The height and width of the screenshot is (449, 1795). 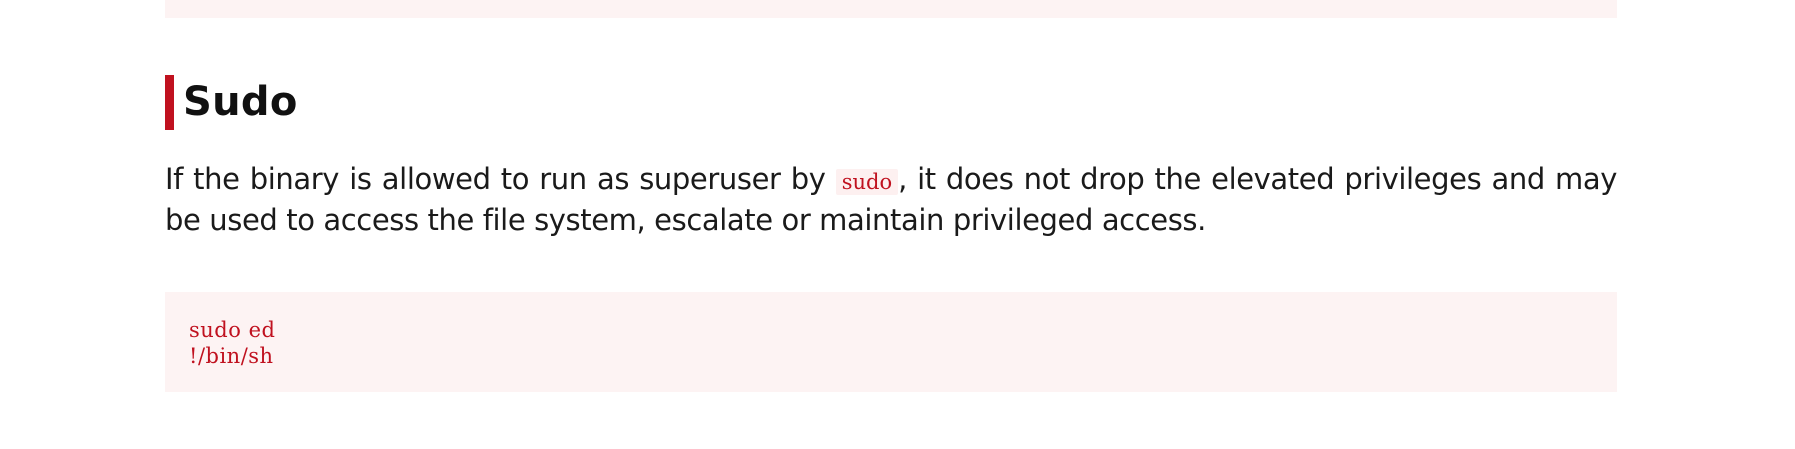 What do you see at coordinates (867, 182) in the screenshot?
I see `inline-code-sudo: sudo` at bounding box center [867, 182].